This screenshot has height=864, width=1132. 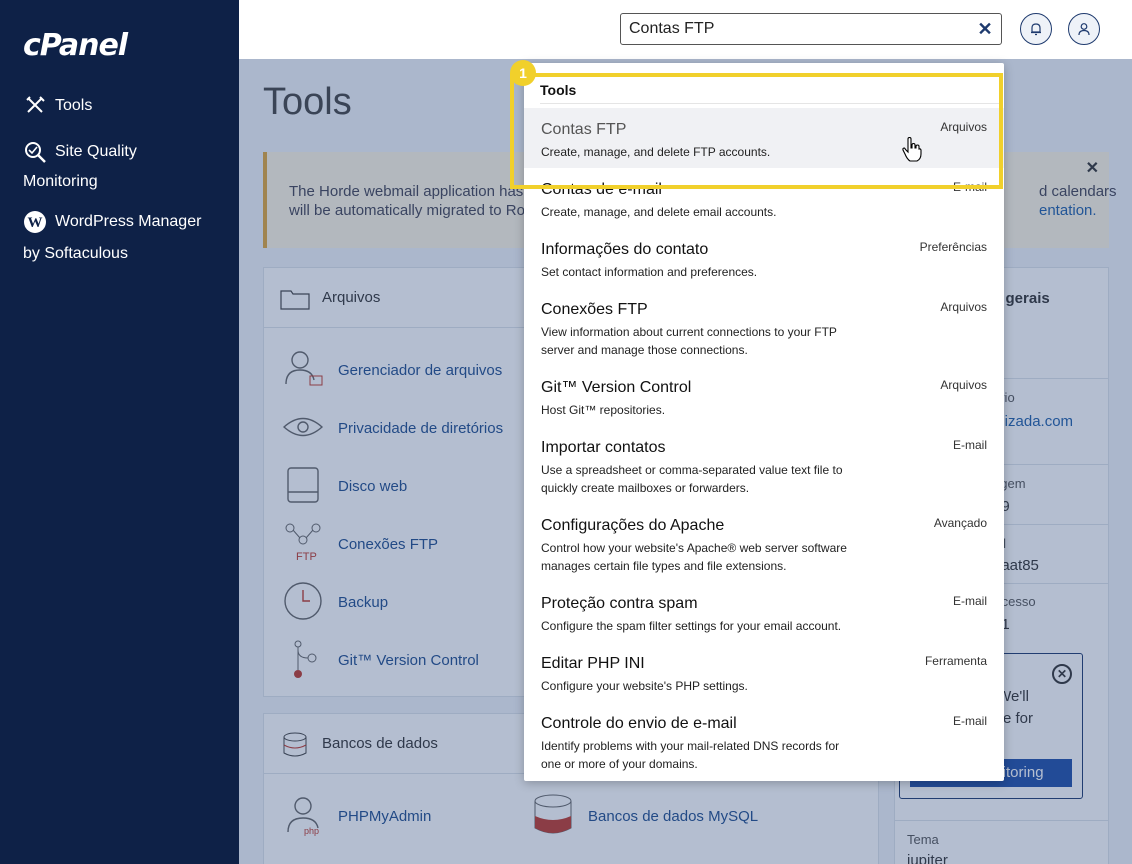 I want to click on result-title: Proteção contra spam, so click(x=619, y=603).